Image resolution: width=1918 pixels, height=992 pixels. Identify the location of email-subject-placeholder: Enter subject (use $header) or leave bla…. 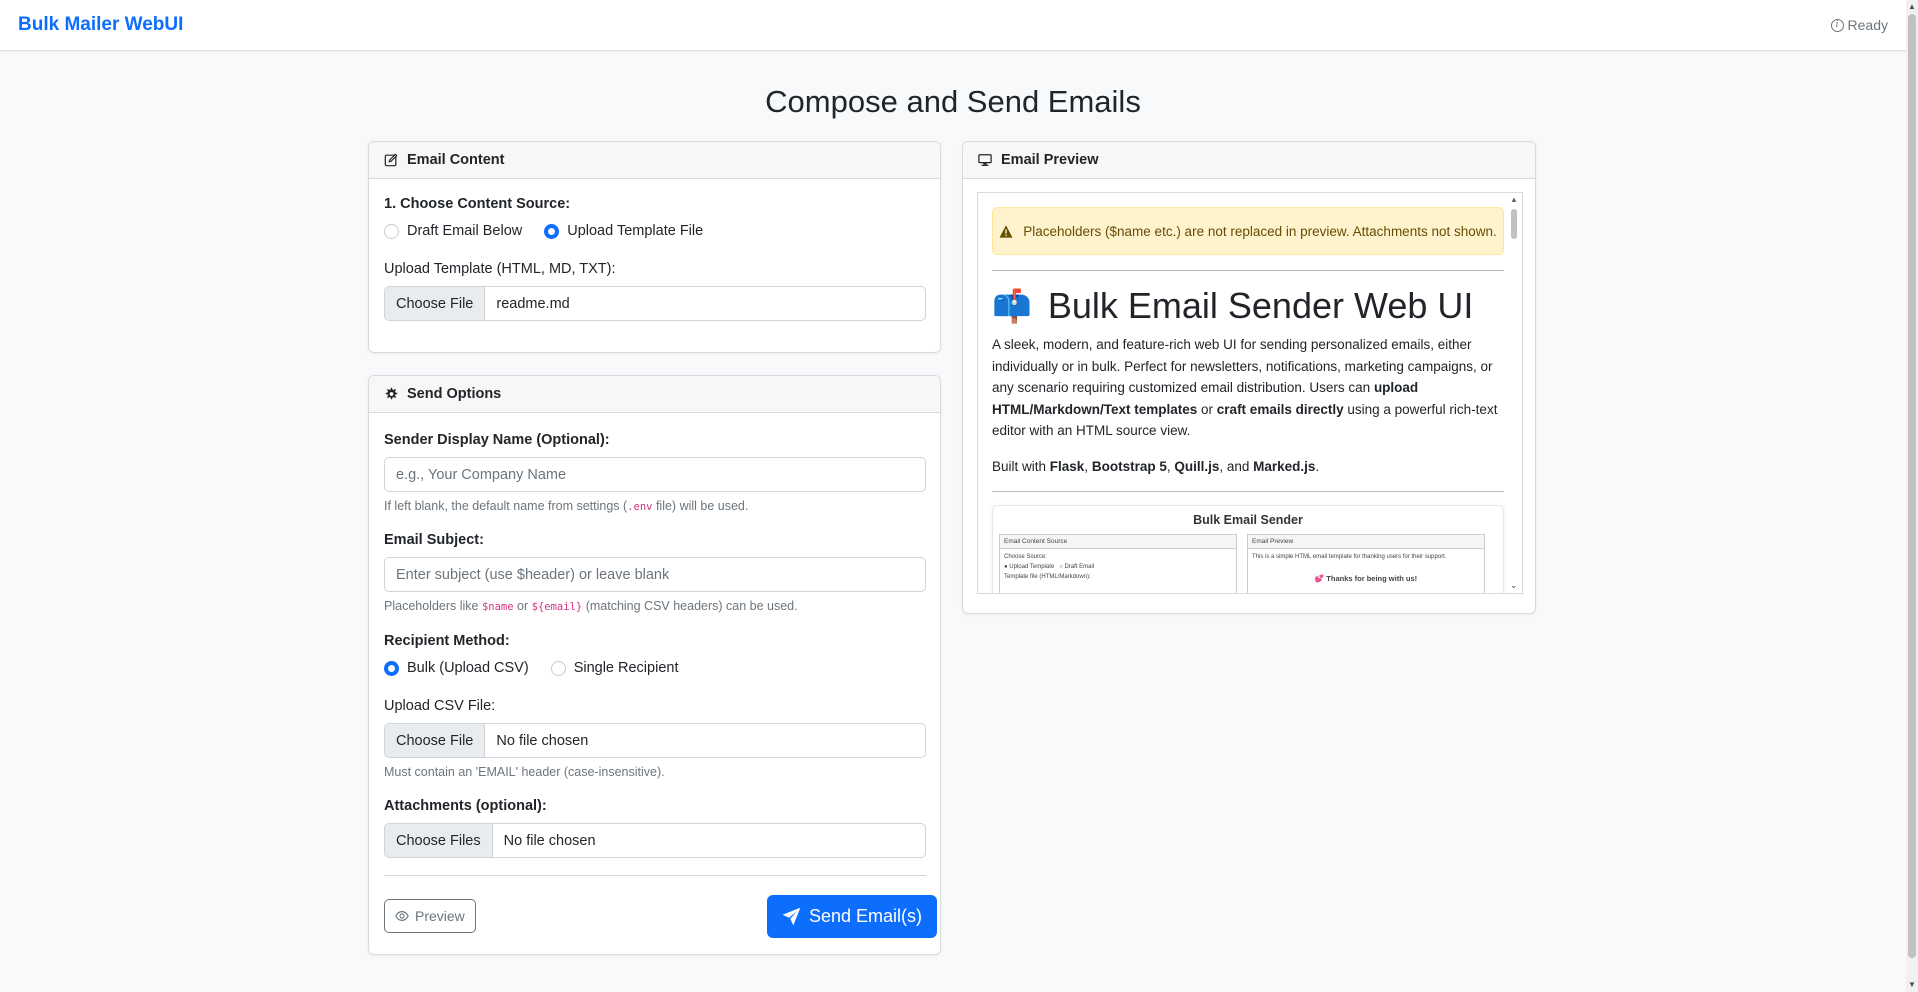
(533, 574).